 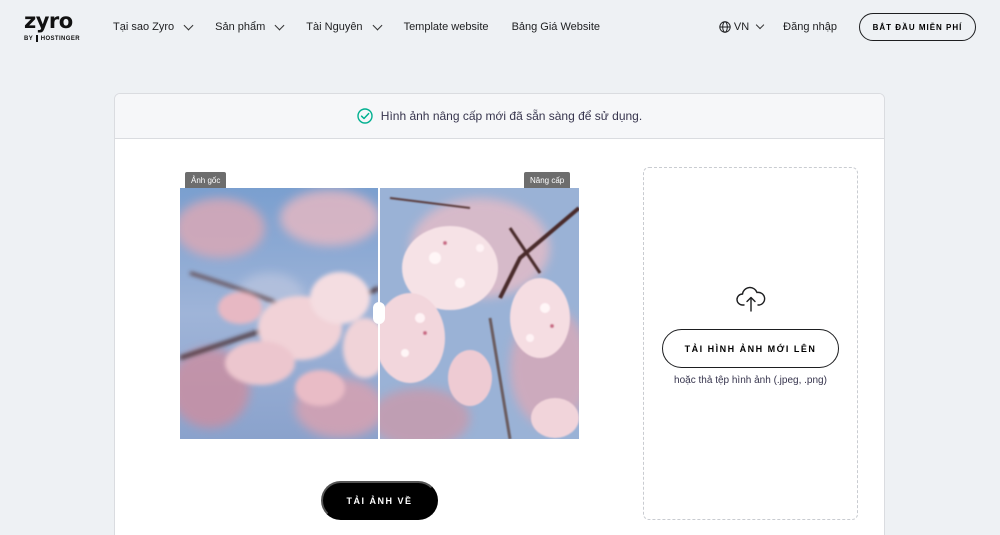 I want to click on login-link: Đăng nhập, so click(x=810, y=27).